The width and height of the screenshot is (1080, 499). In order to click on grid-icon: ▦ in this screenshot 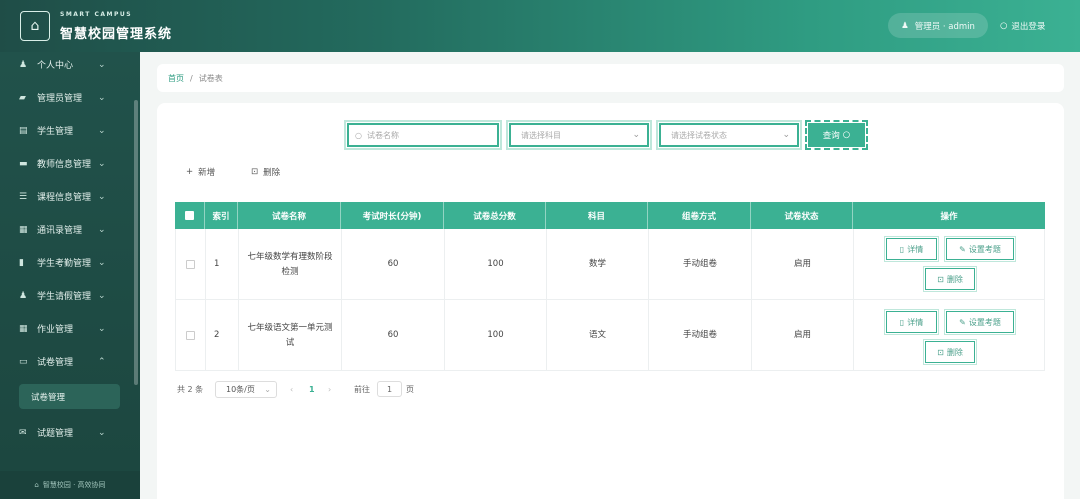, I will do `click(23, 328)`.